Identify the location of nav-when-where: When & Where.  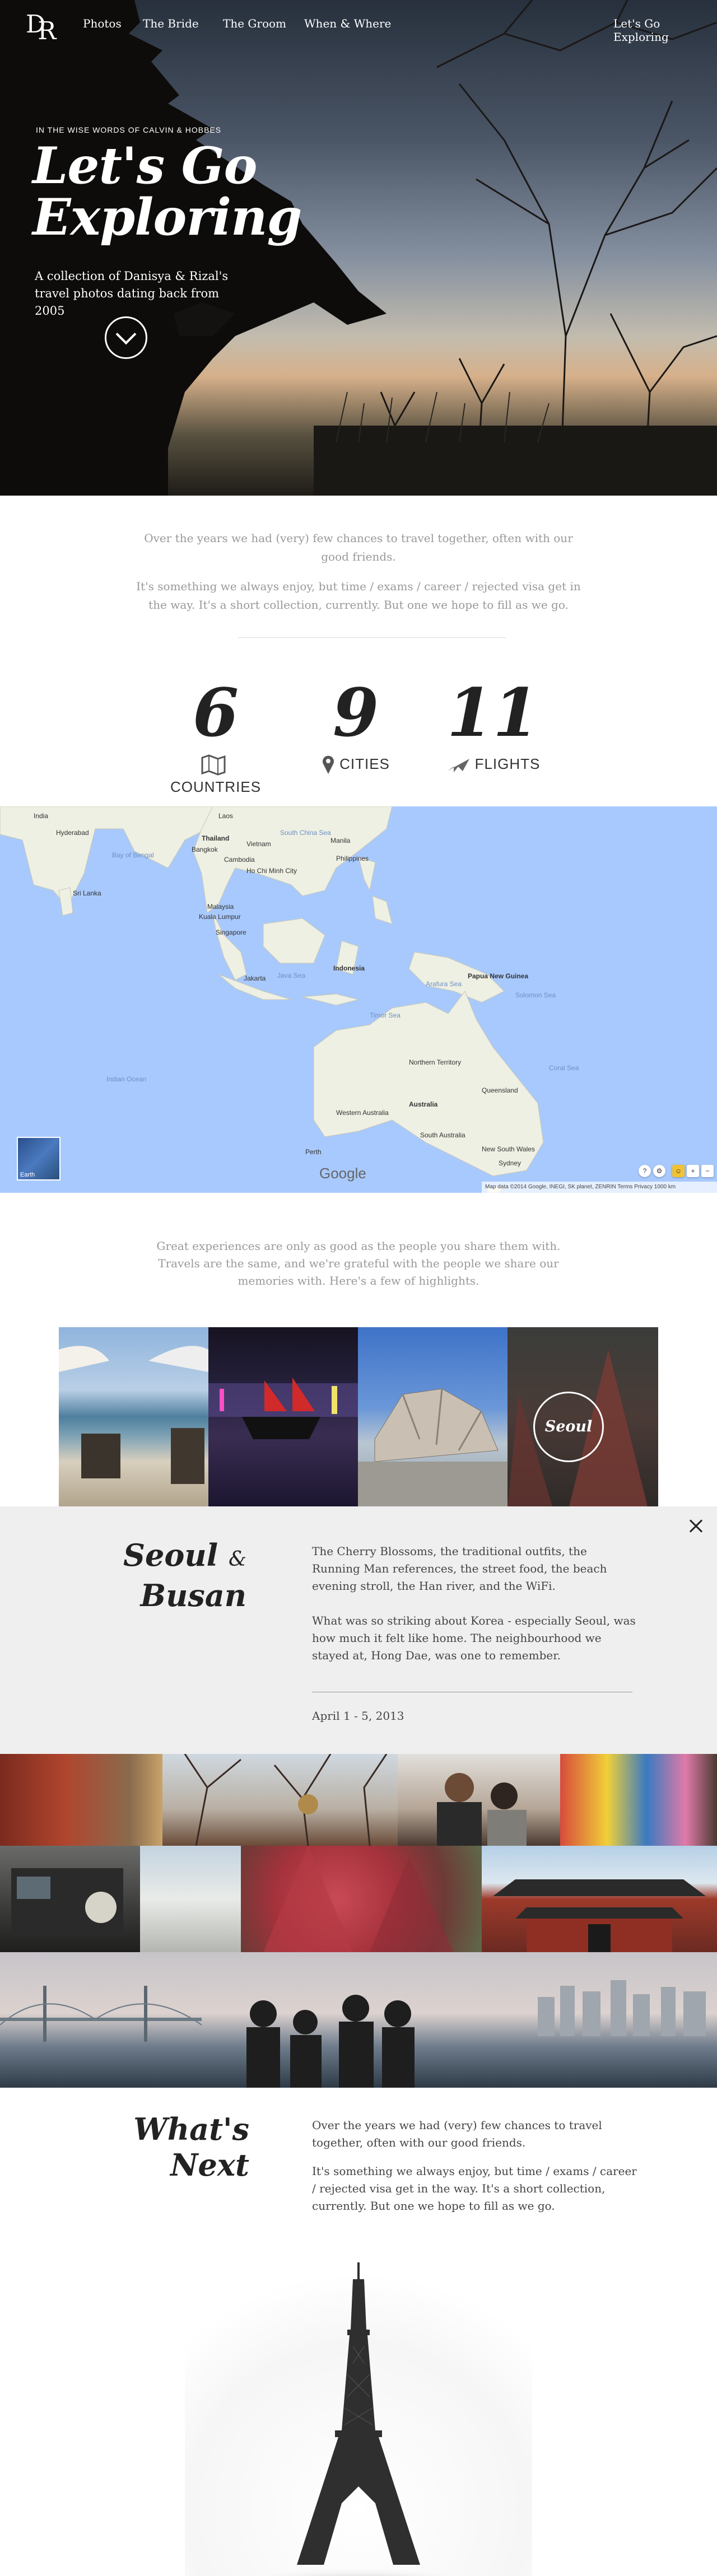
(347, 24).